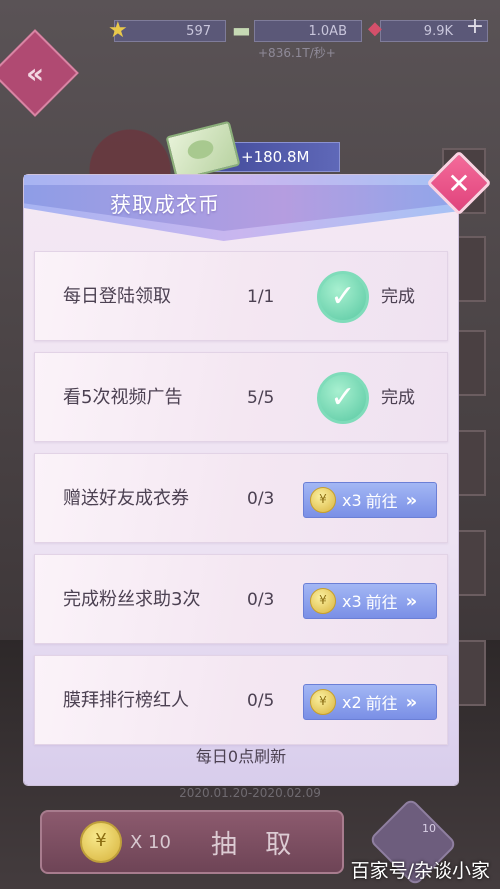 The height and width of the screenshot is (889, 500). Describe the element at coordinates (475, 27) in the screenshot. I see `add-gem-button: +` at that location.